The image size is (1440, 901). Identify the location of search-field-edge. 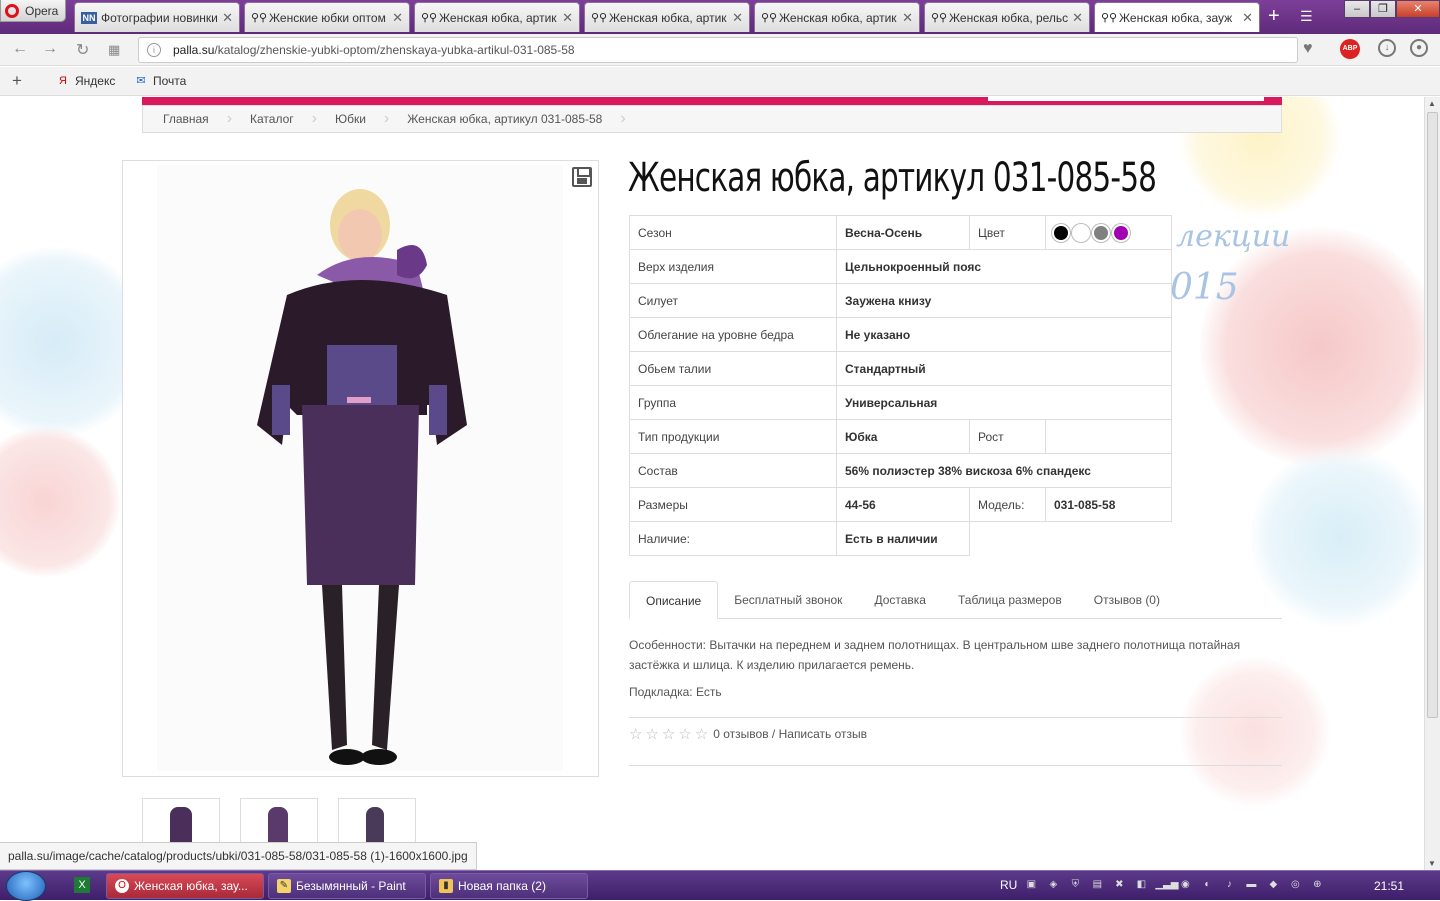
(1126, 99).